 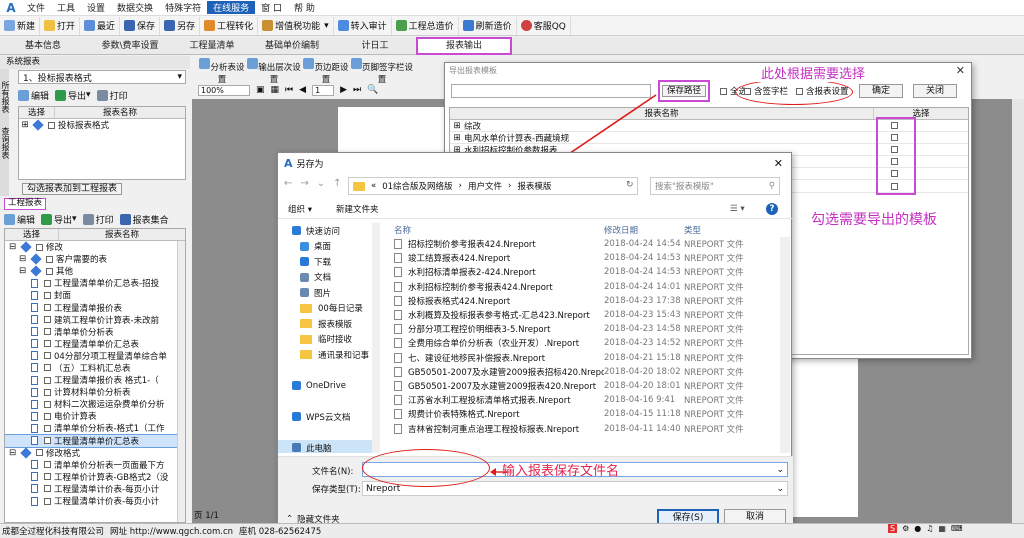 I want to click on breadcrumb-item: 01综合版及网络版, so click(x=417, y=186).